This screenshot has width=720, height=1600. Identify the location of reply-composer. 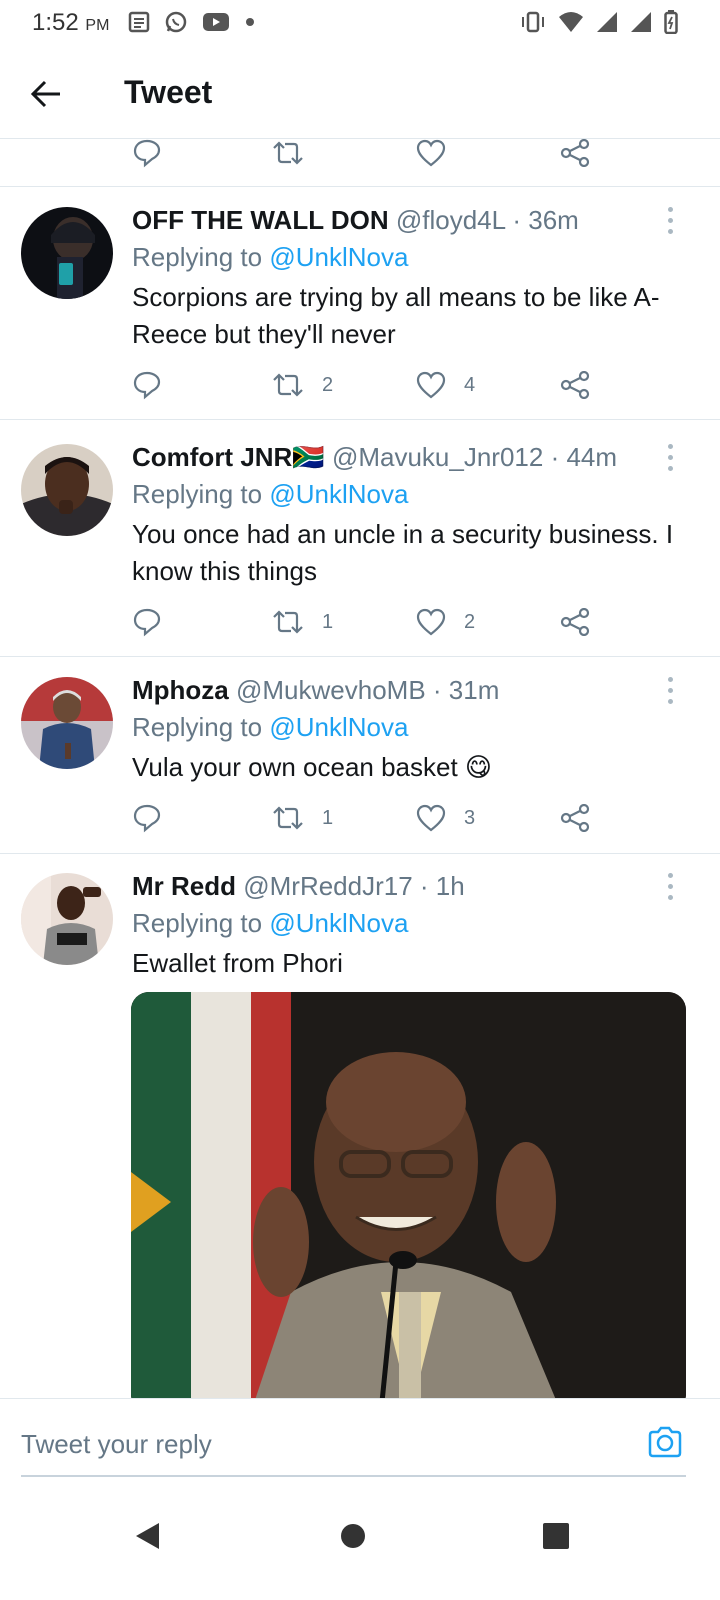
(360, 1438).